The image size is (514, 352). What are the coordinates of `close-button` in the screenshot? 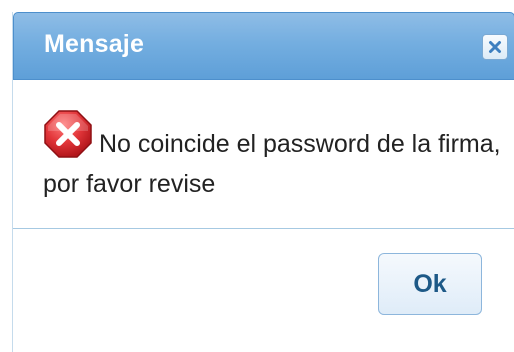 It's located at (495, 47).